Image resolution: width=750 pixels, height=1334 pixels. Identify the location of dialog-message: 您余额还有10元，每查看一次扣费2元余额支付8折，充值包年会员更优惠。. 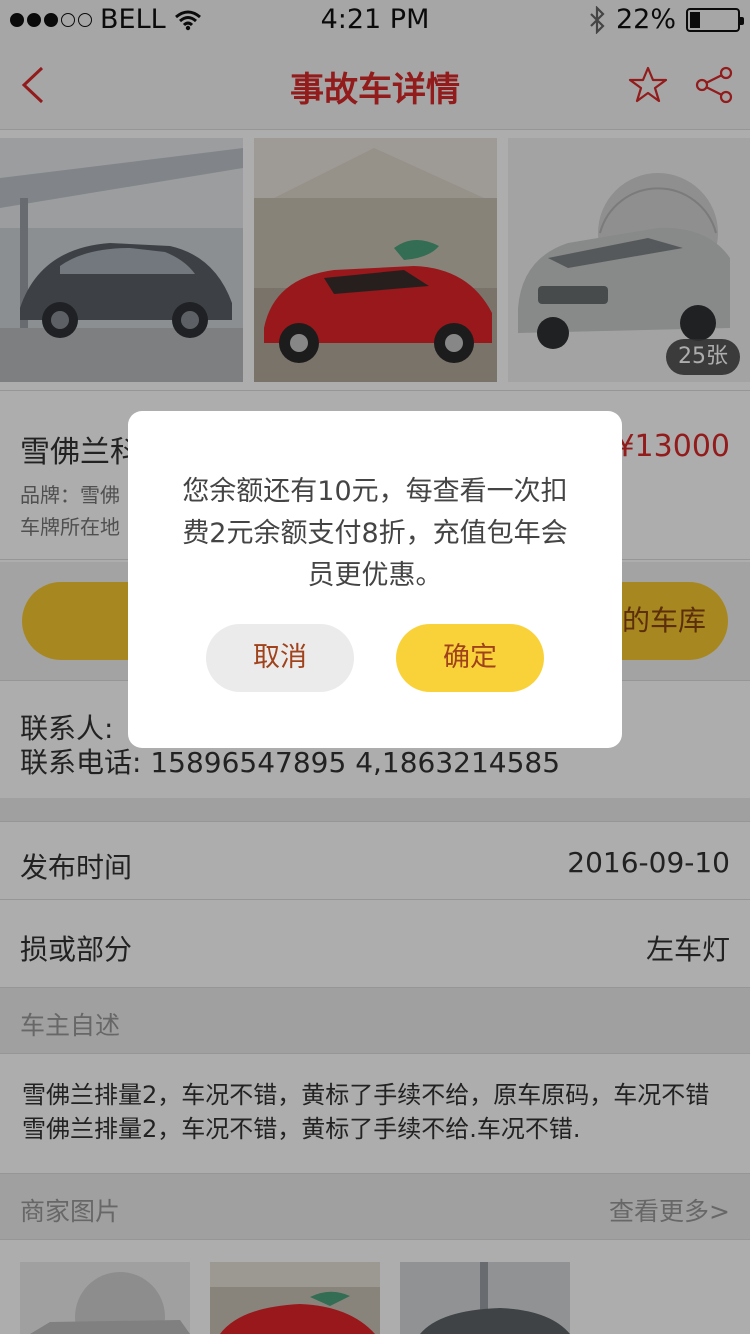
(375, 533).